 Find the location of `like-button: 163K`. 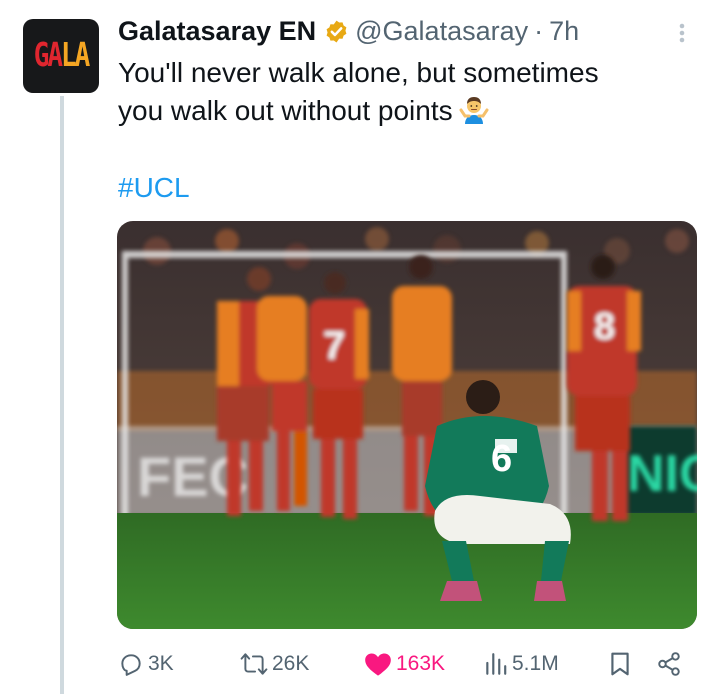

like-button: 163K is located at coordinates (404, 664).